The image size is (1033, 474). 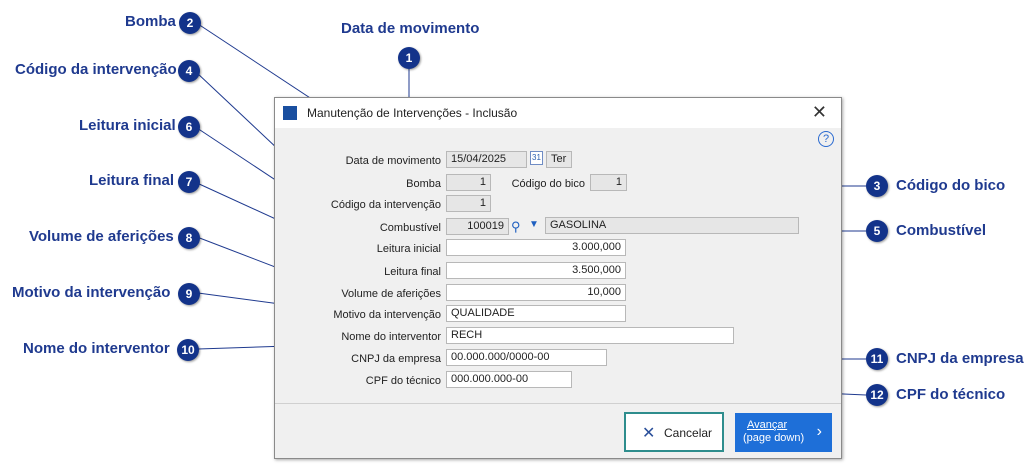 I want to click on codigo-bico-field: 1, so click(x=608, y=182).